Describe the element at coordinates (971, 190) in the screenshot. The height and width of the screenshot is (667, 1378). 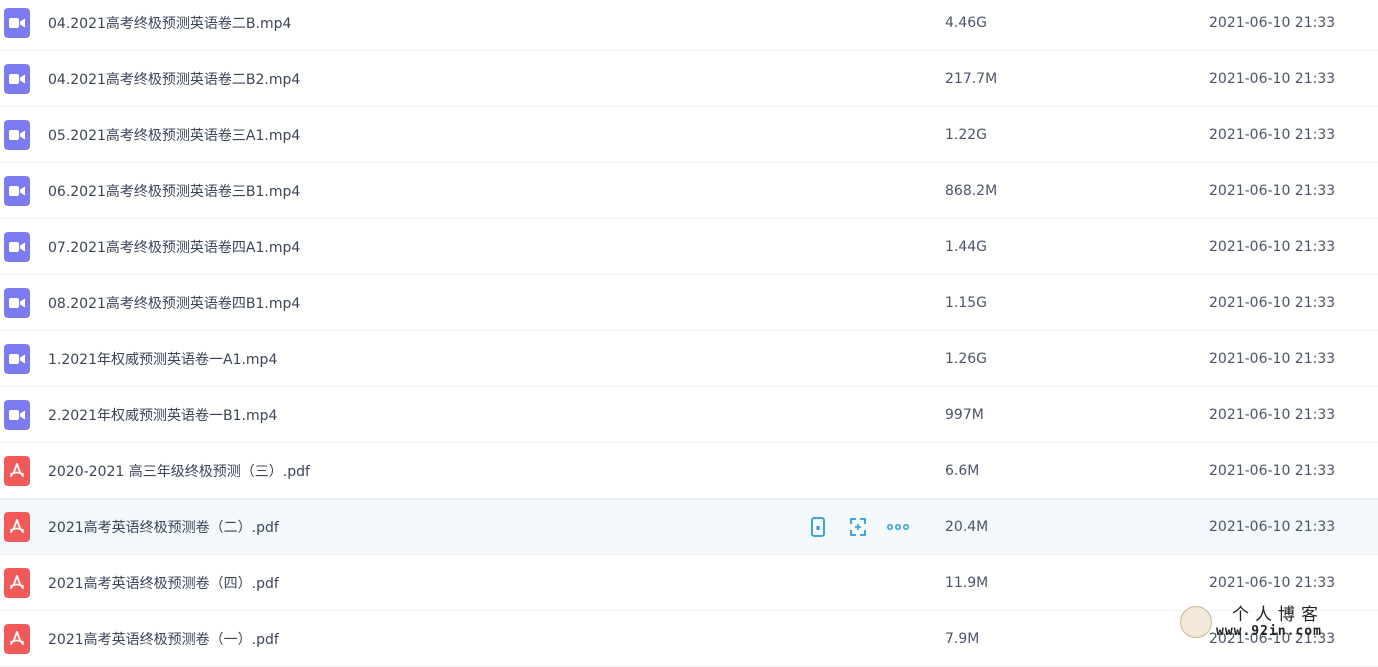
I see `file-size: 868.2M` at that location.